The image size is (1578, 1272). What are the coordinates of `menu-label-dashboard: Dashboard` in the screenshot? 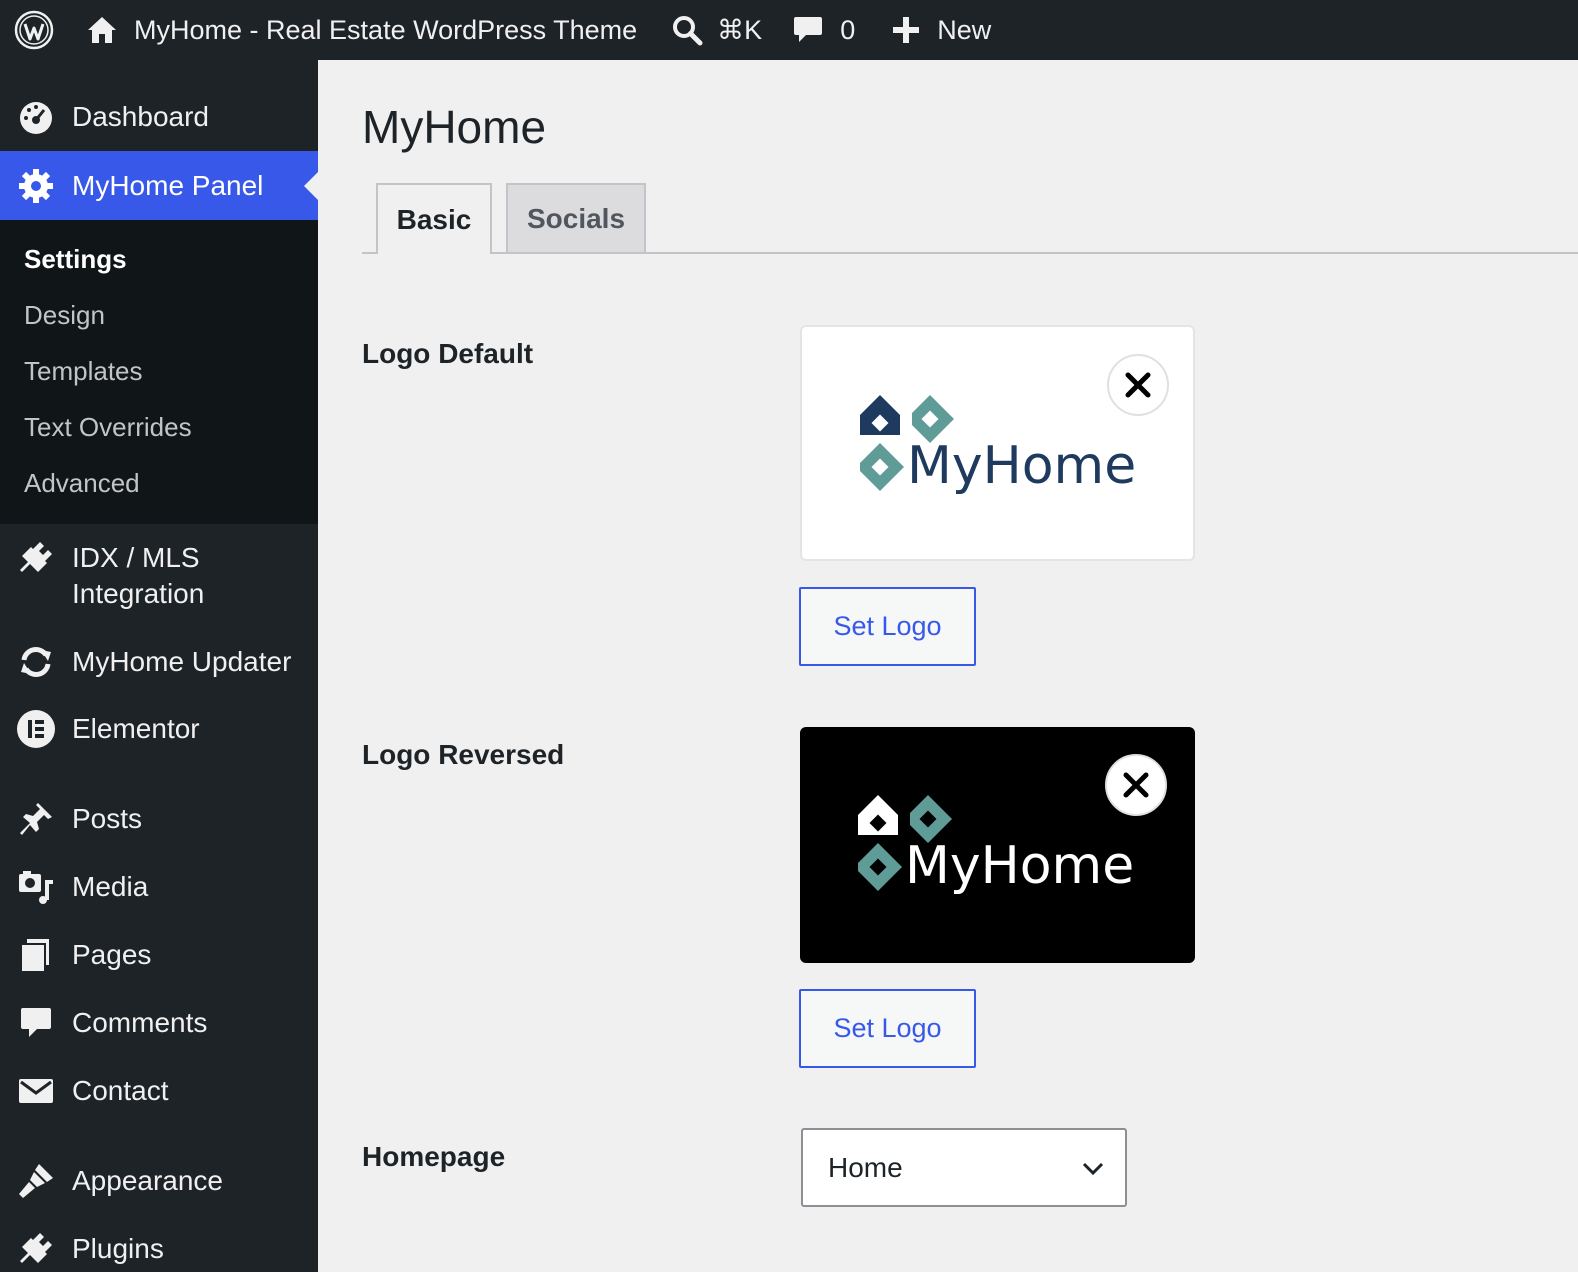 It's located at (140, 116).